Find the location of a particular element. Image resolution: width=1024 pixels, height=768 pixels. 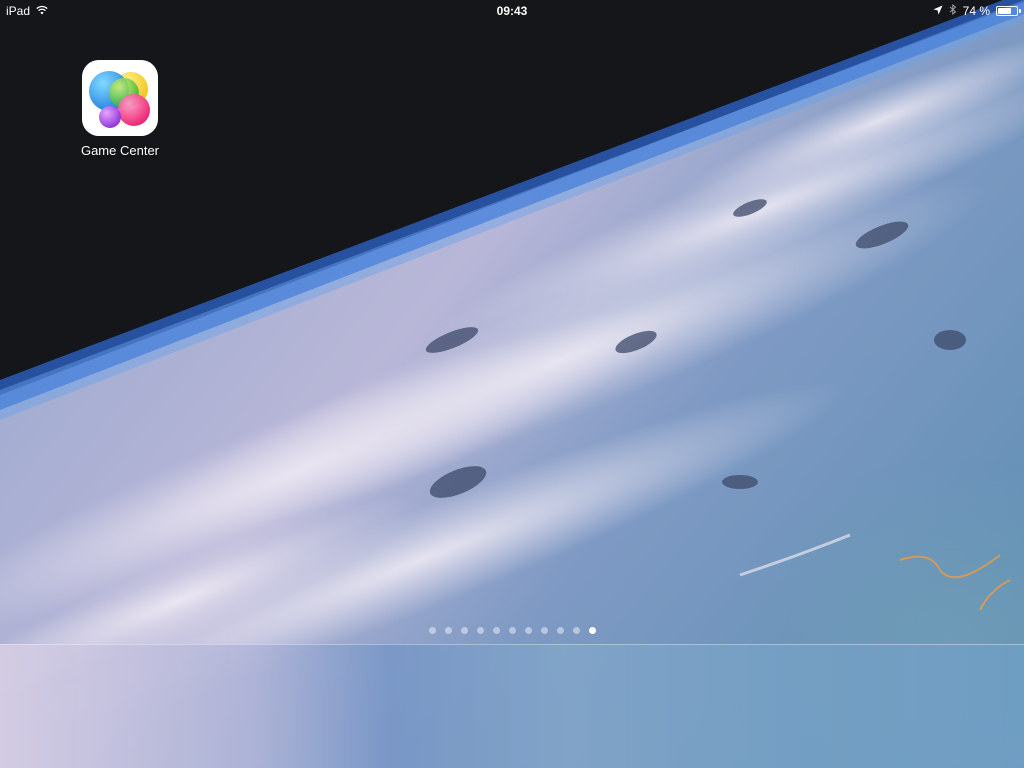

app-game-center: Game Center is located at coordinates (120, 109).